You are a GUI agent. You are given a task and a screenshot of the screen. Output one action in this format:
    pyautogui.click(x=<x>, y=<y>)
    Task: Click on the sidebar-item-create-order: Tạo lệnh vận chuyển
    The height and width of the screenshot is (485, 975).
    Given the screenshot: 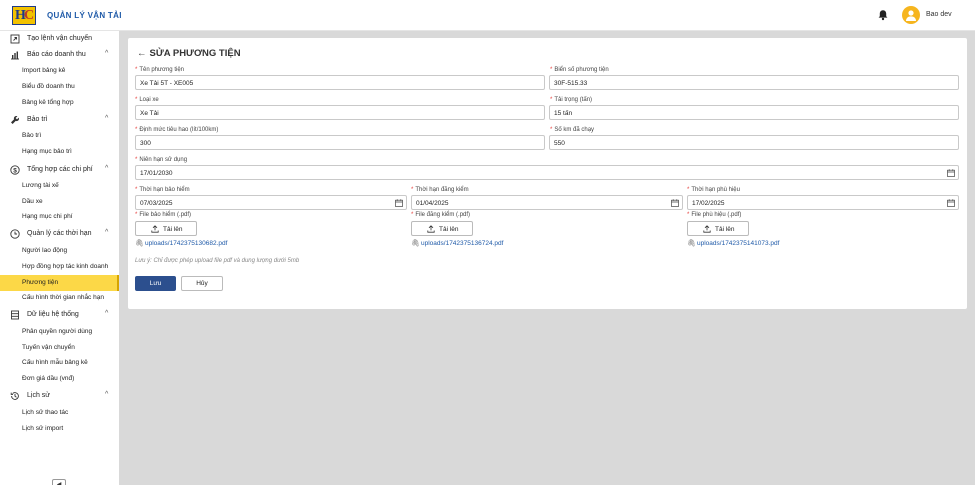 What is the action you would take?
    pyautogui.click(x=59, y=39)
    